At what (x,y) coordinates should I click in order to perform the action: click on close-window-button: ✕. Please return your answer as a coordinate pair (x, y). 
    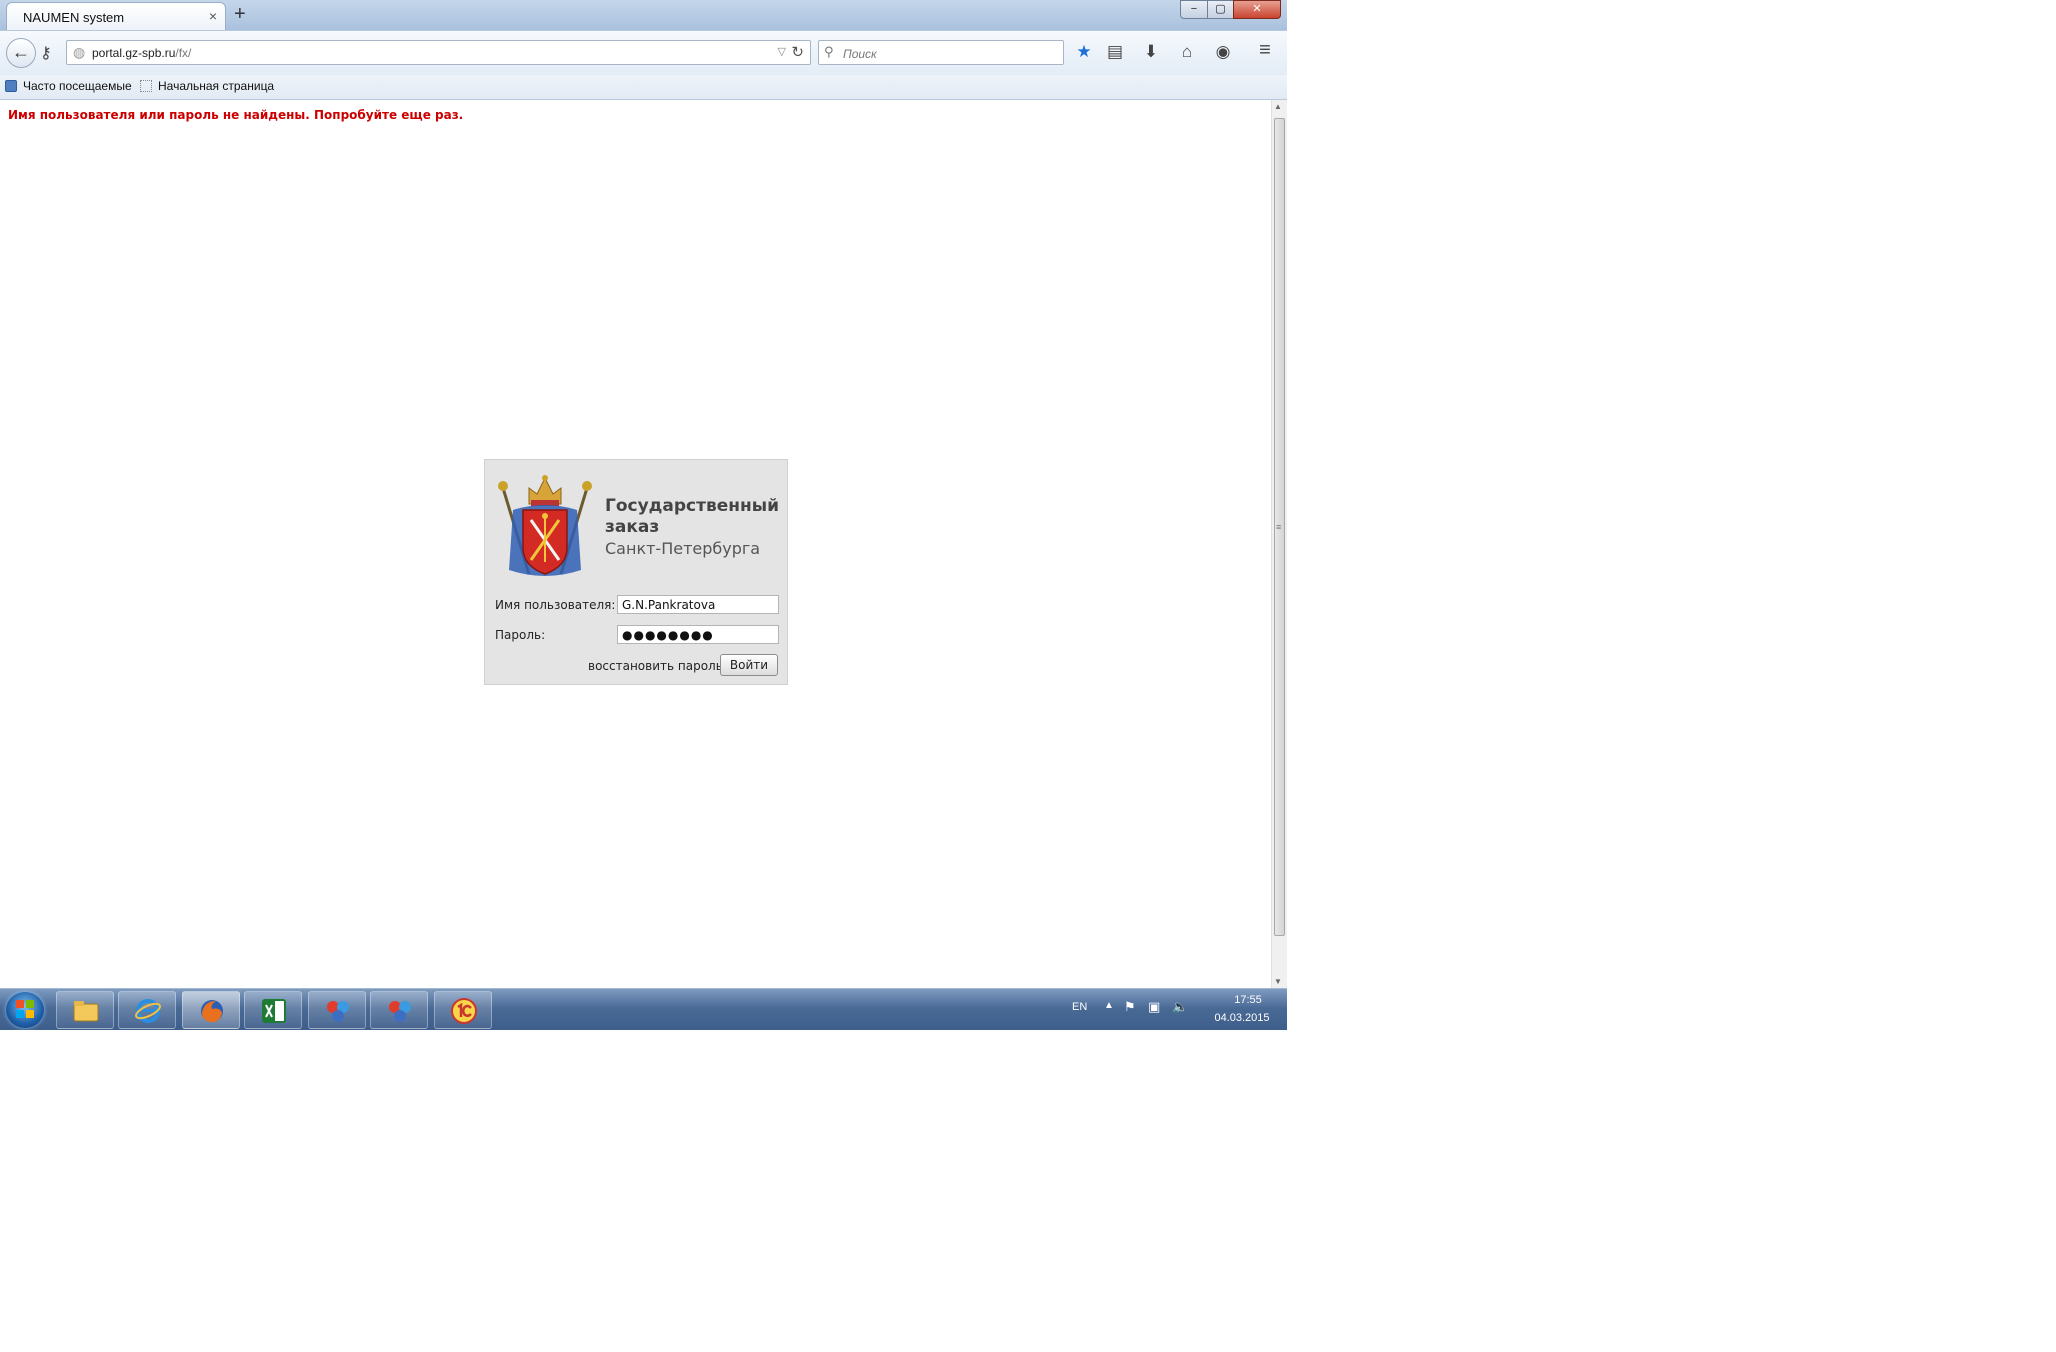
    Looking at the image, I should click on (1257, 9).